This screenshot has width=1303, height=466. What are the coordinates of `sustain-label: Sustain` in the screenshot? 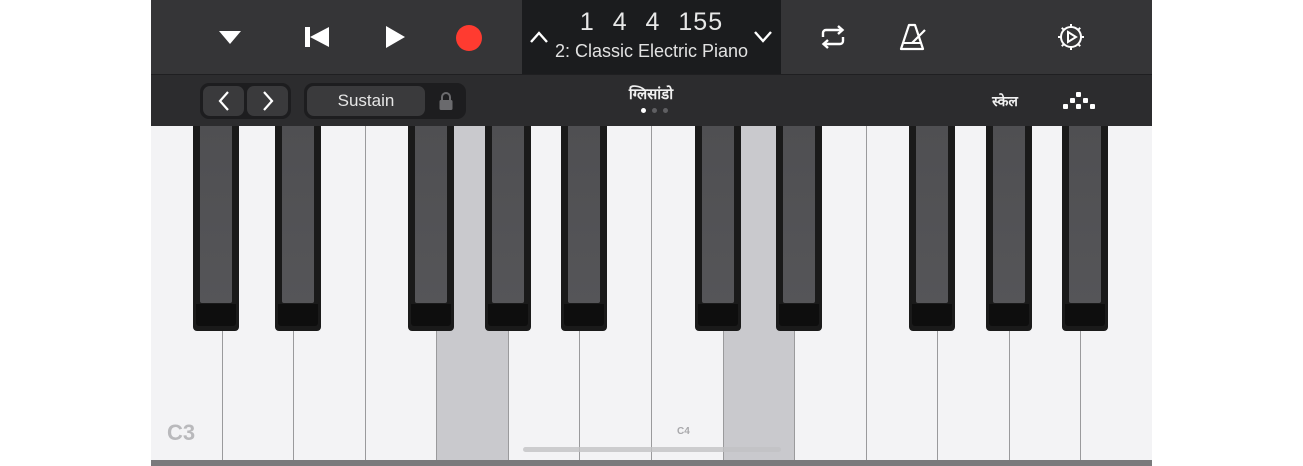 It's located at (366, 100).